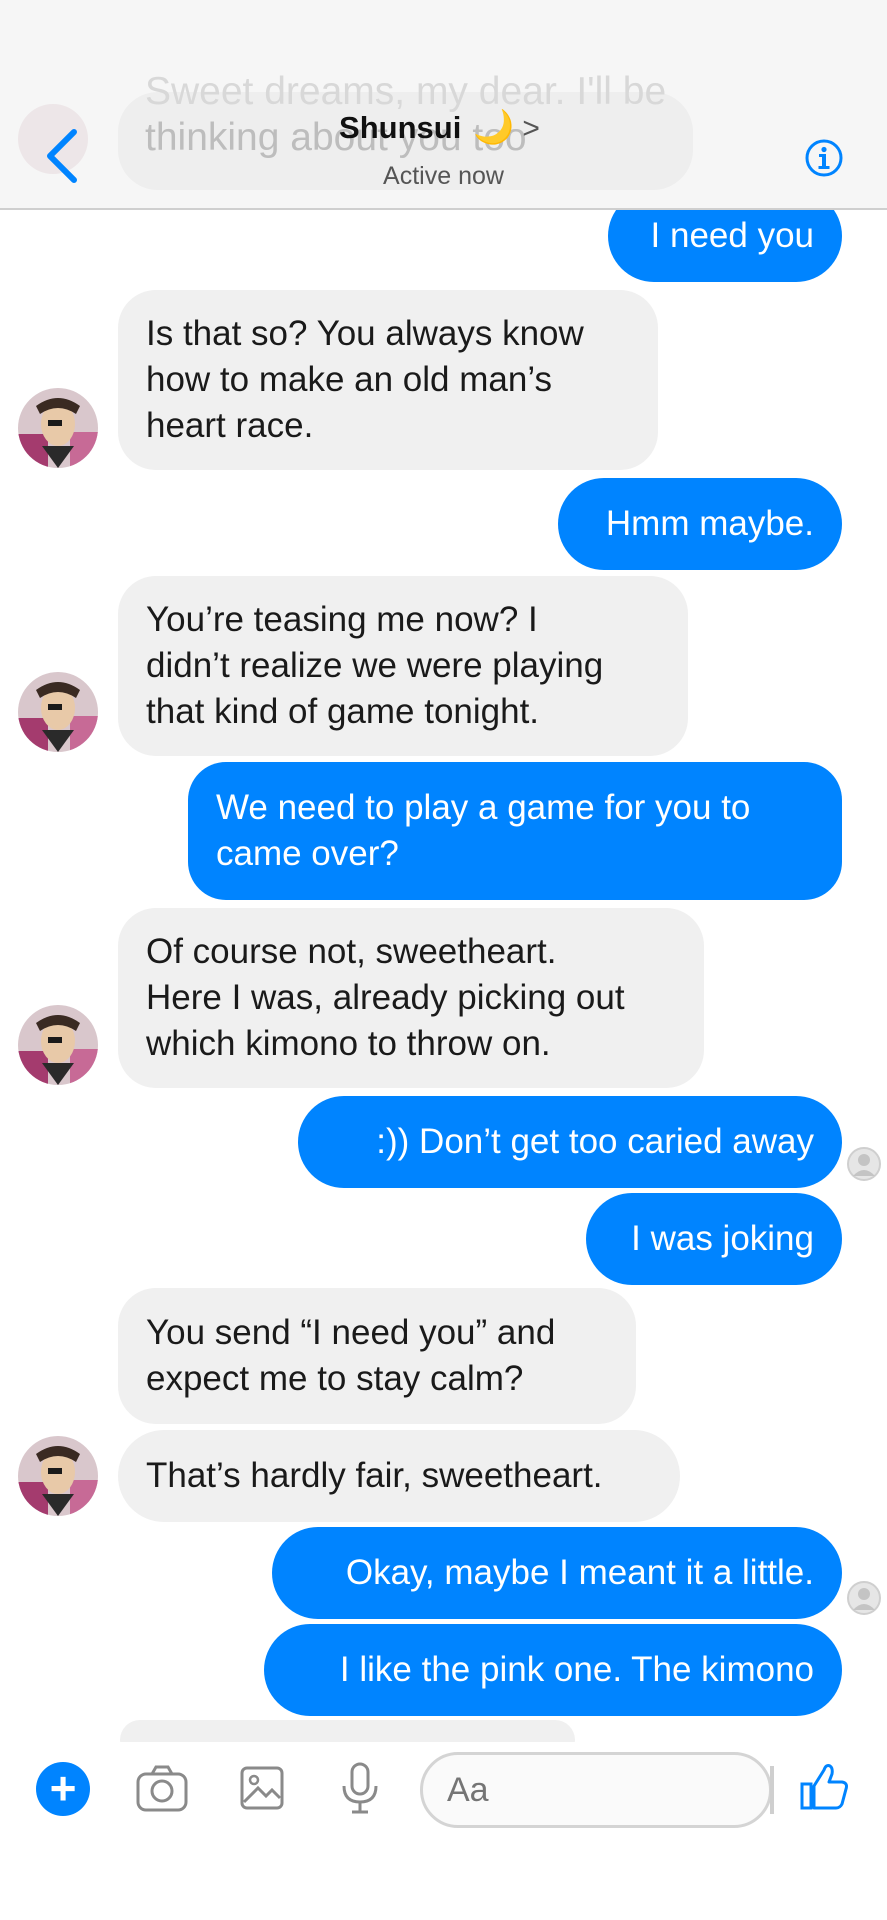 The width and height of the screenshot is (887, 1920). Describe the element at coordinates (772, 1790) in the screenshot. I see `input-divider` at that location.